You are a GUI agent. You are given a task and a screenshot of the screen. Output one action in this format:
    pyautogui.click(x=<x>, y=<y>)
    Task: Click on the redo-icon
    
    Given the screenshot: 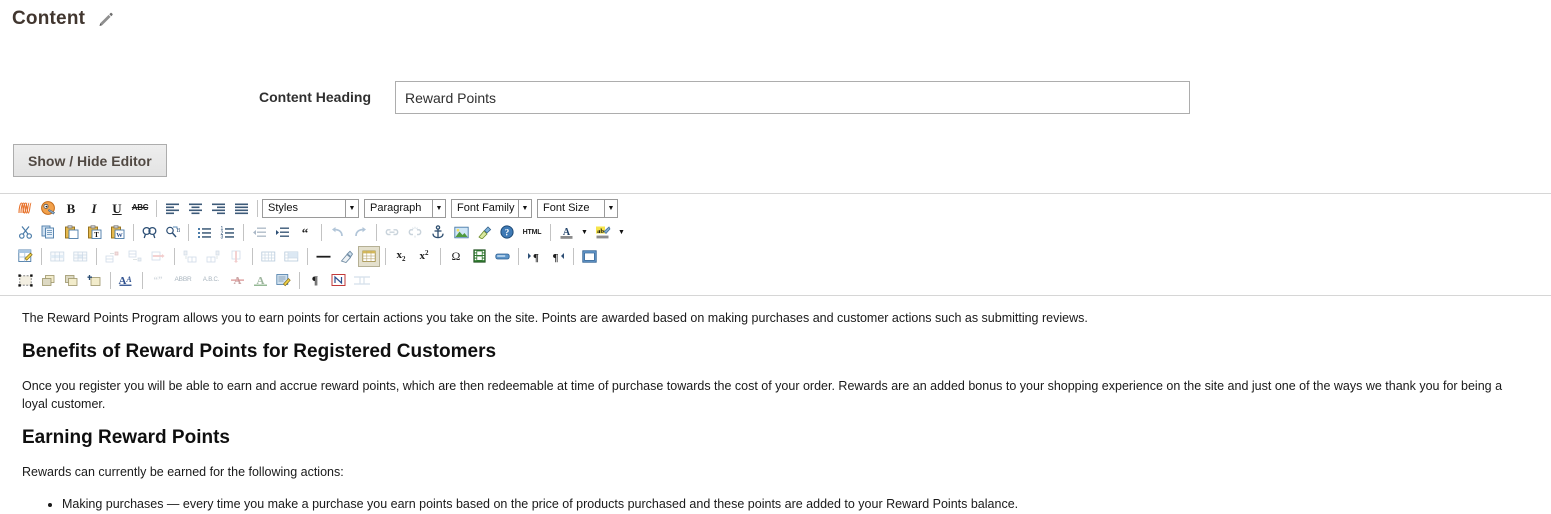 What is the action you would take?
    pyautogui.click(x=360, y=232)
    